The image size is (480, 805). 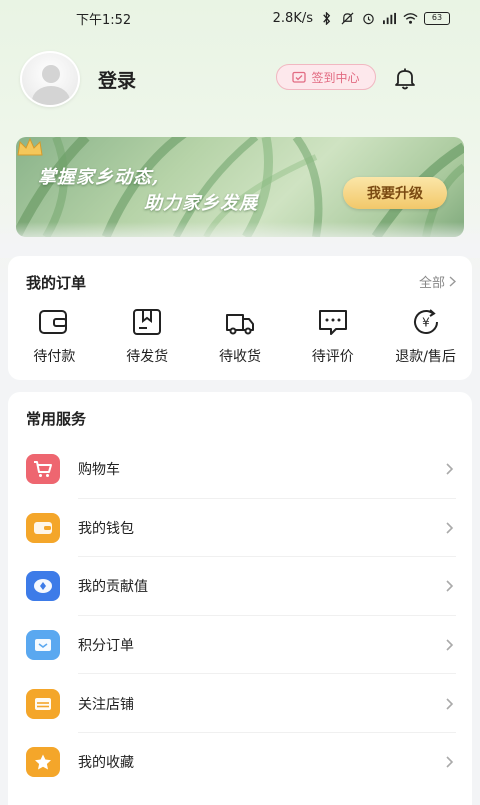 What do you see at coordinates (332, 338) in the screenshot?
I see `order-pending-review: 待评价` at bounding box center [332, 338].